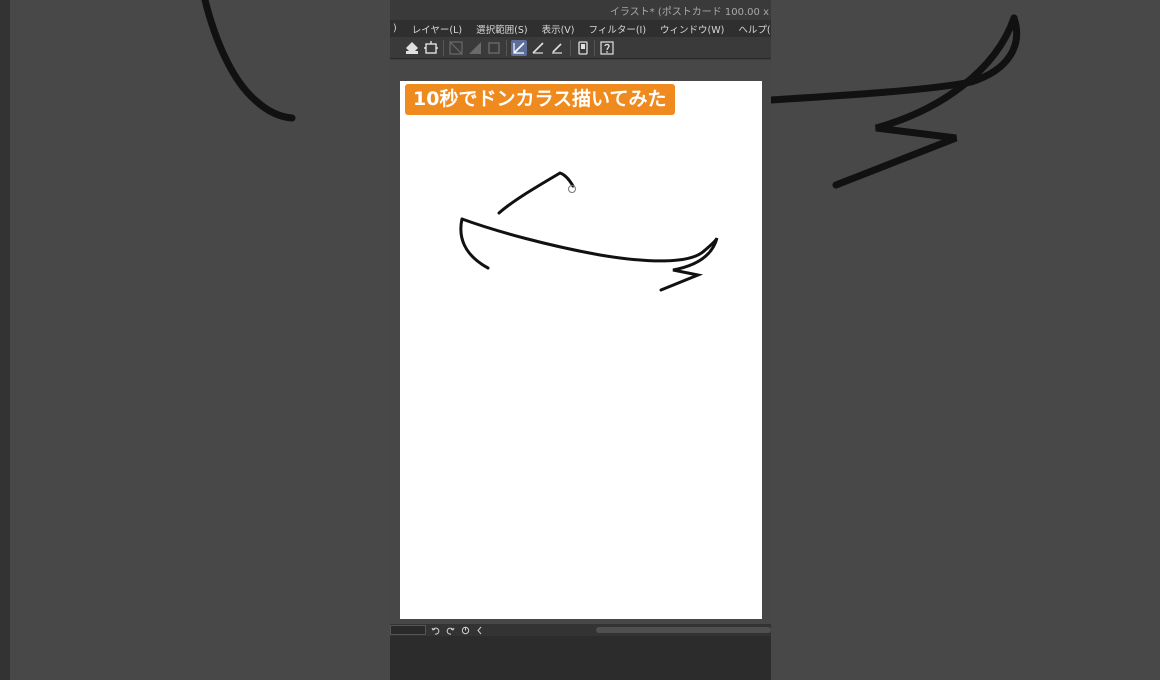  What do you see at coordinates (580, 658) in the screenshot?
I see `bottom-panel` at bounding box center [580, 658].